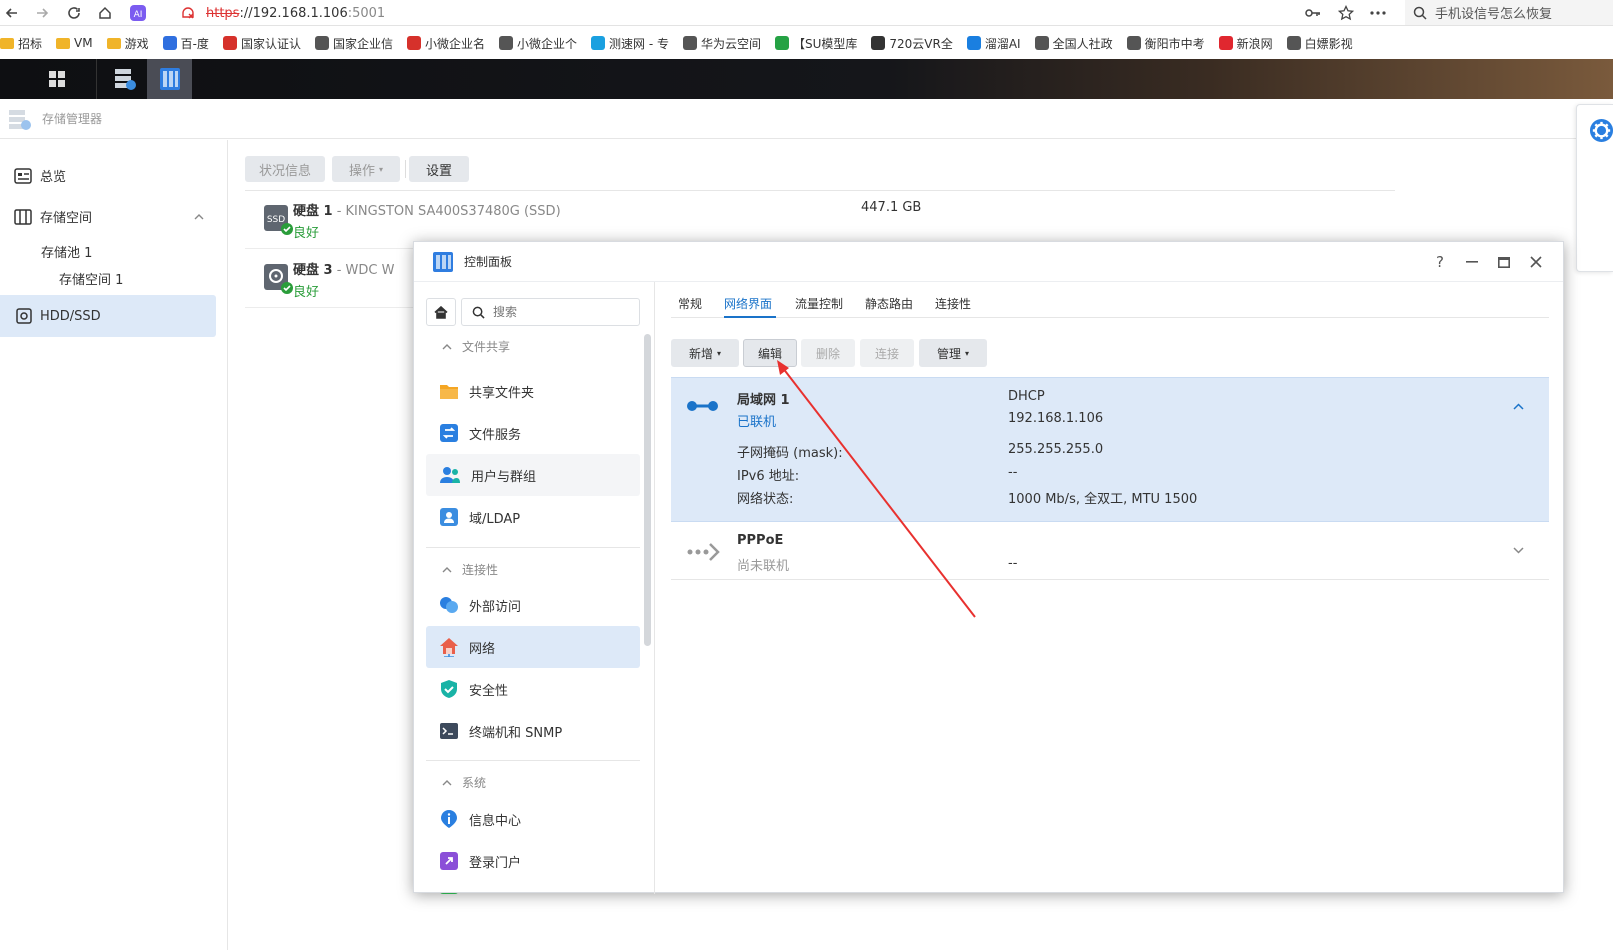 This screenshot has height=950, width=1613. What do you see at coordinates (876, 489) in the screenshot?
I see `annotation-arrow` at bounding box center [876, 489].